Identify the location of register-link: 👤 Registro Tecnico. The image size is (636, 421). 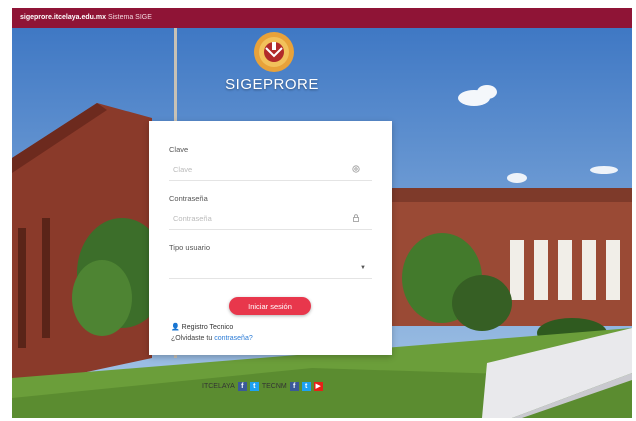
(202, 327).